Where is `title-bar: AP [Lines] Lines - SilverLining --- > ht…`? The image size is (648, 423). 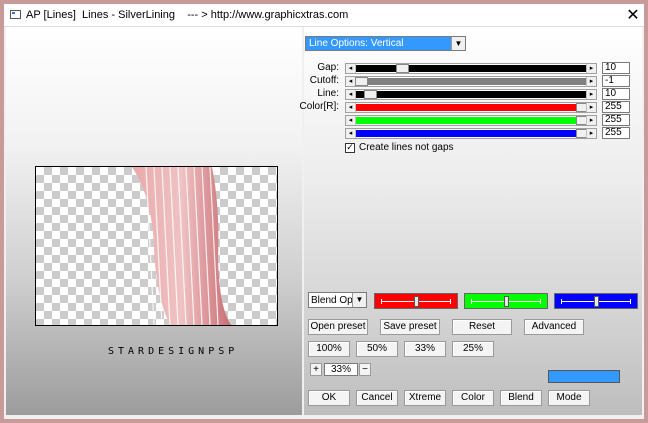 title-bar: AP [Lines] Lines - SilverLining --- > ht… is located at coordinates (324, 15).